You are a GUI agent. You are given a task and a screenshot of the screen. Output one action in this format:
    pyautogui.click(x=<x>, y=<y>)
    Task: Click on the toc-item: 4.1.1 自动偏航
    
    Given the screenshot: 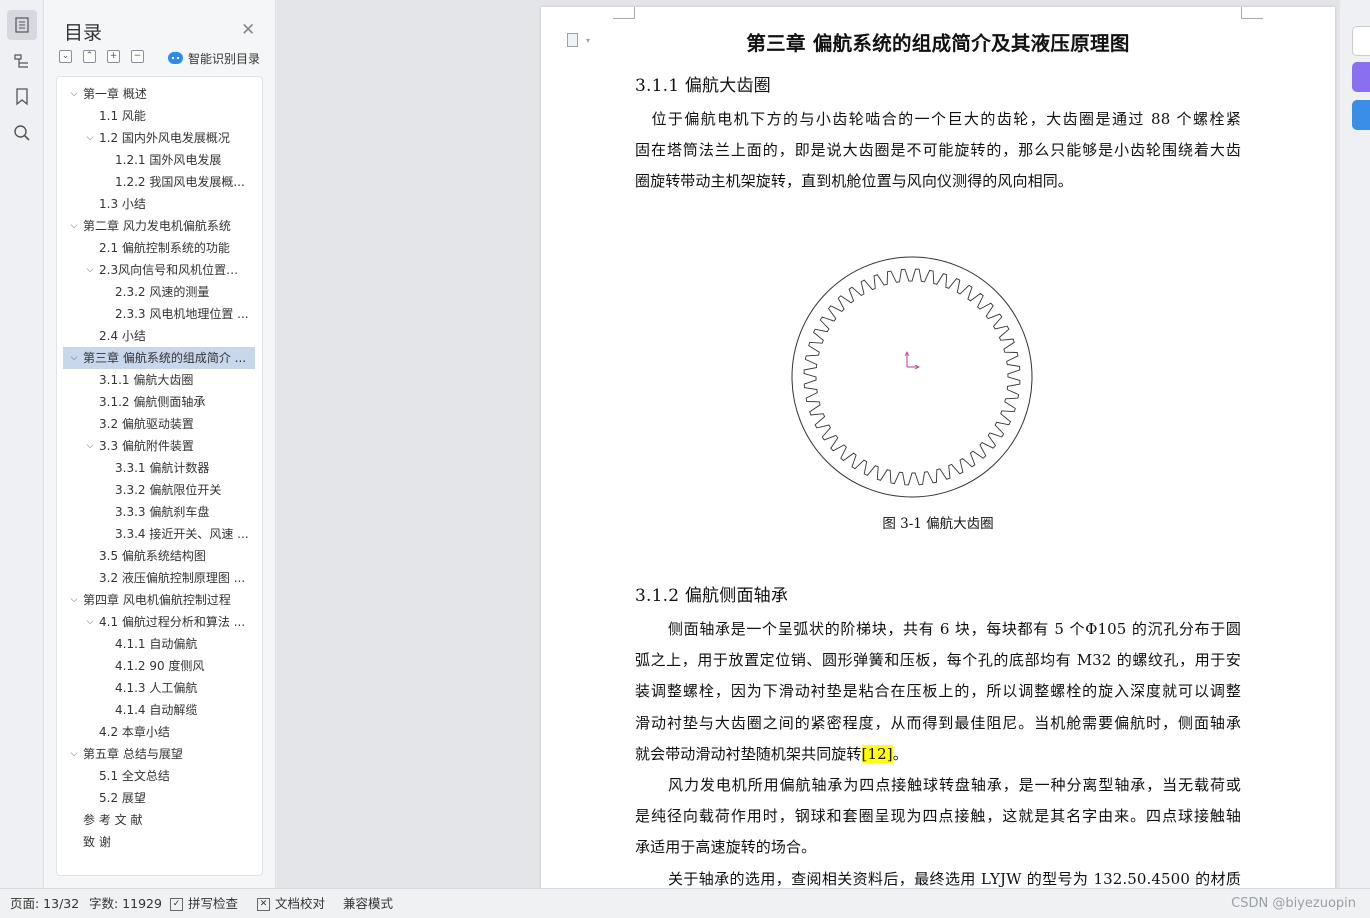 What is the action you would take?
    pyautogui.click(x=159, y=644)
    